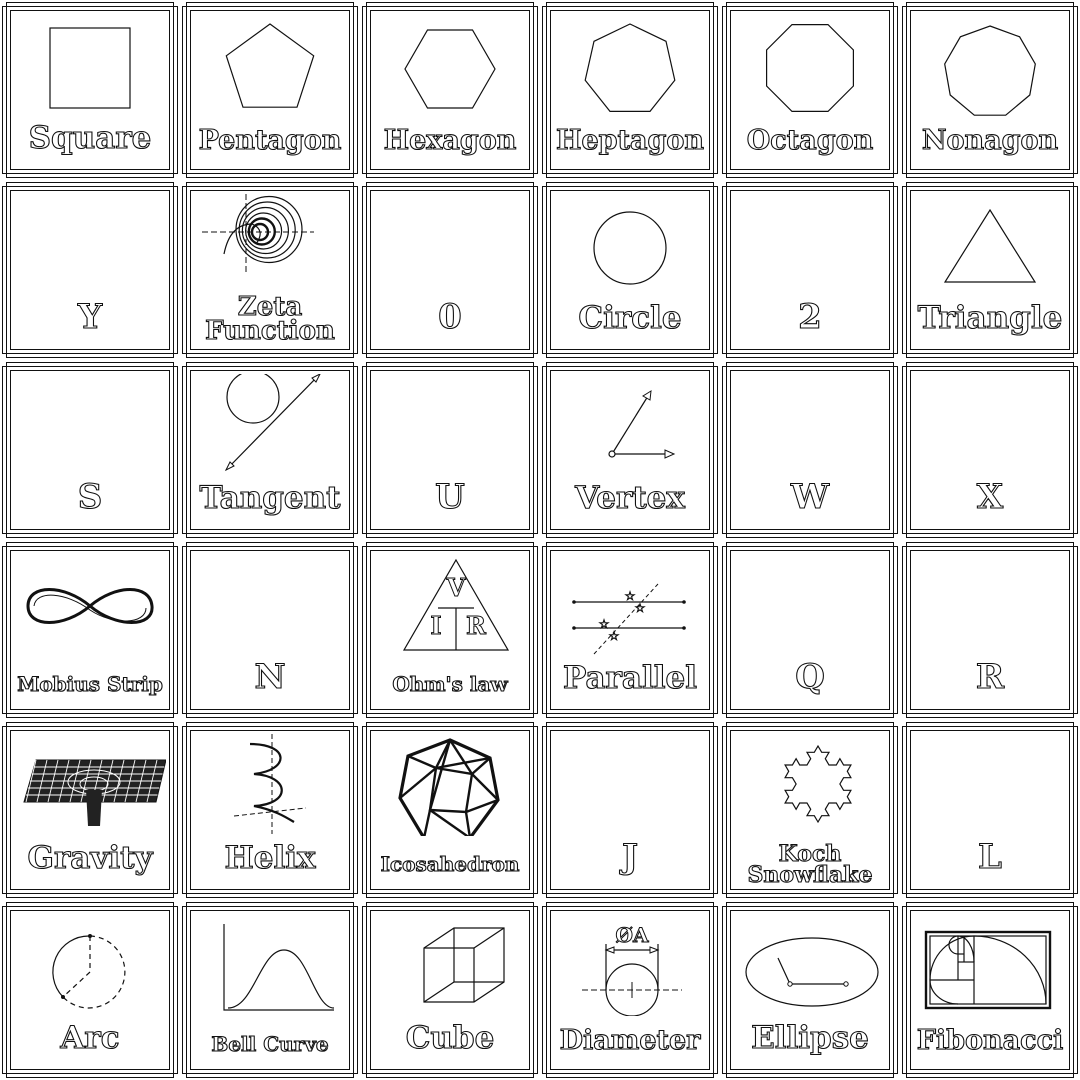 This screenshot has height=1080, width=1080. What do you see at coordinates (456, 587) in the screenshot?
I see `ohms-law-symbol: V` at bounding box center [456, 587].